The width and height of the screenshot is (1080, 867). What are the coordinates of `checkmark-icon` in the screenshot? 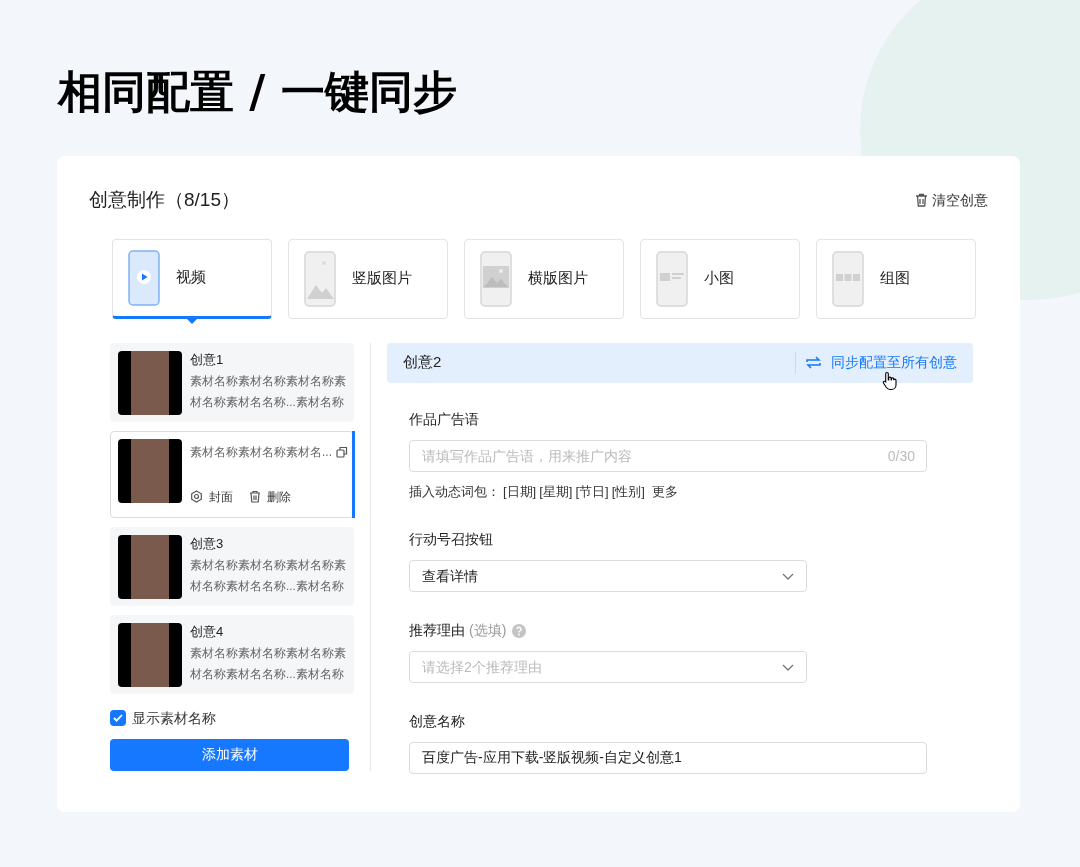 It's located at (118, 718).